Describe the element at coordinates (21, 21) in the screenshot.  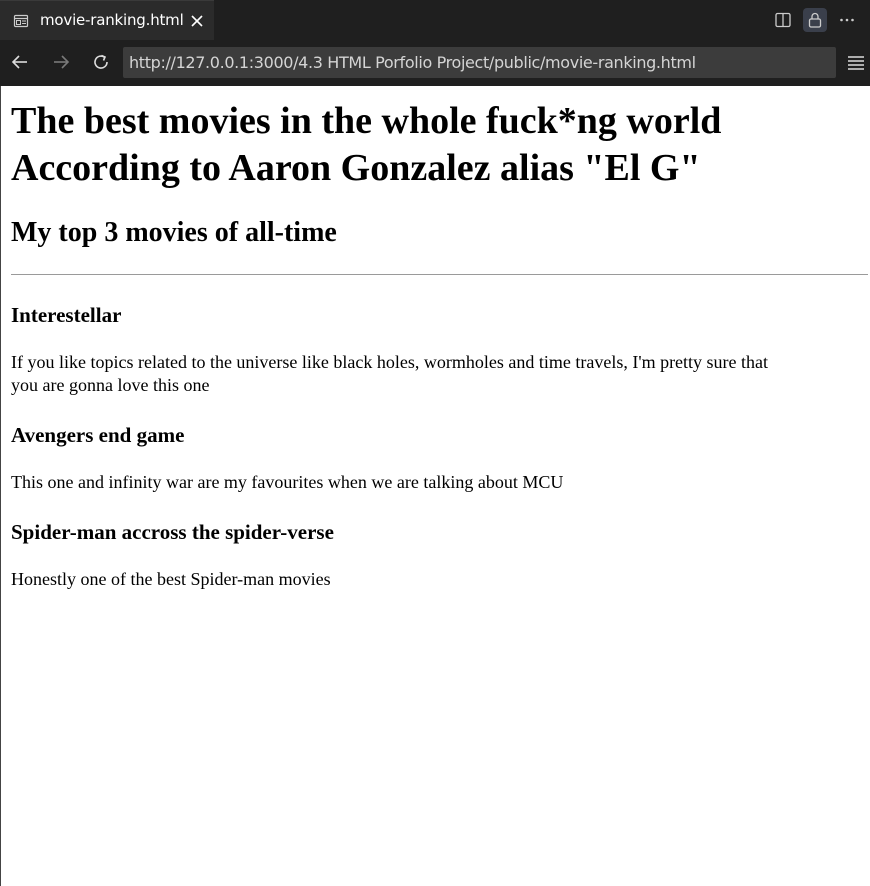
I see `page-preview-icon` at that location.